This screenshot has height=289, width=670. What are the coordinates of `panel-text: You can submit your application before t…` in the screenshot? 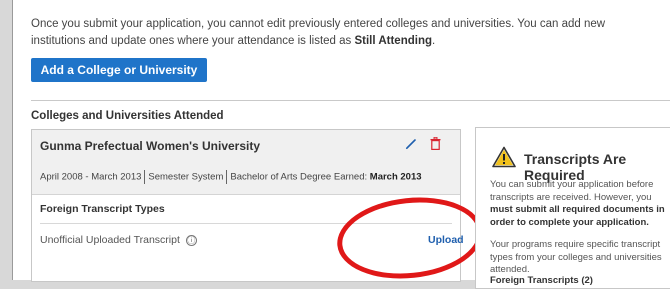 It's located at (572, 191).